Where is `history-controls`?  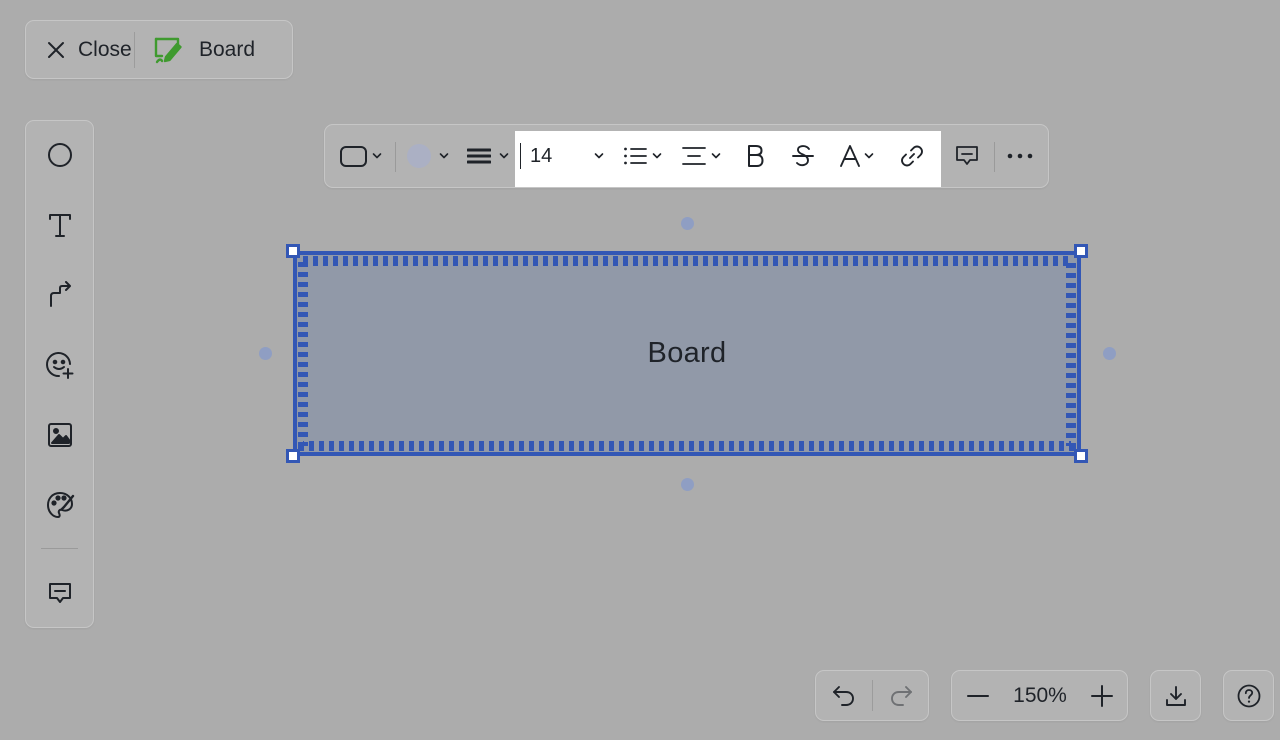
history-controls is located at coordinates (872, 695).